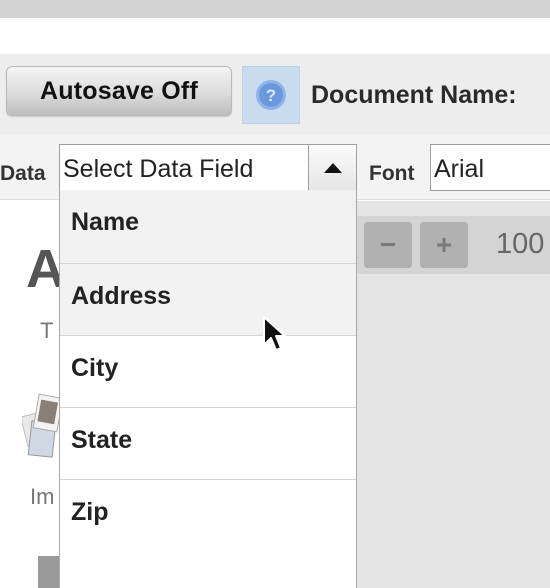  What do you see at coordinates (459, 169) in the screenshot?
I see `font-select-value: Arial` at bounding box center [459, 169].